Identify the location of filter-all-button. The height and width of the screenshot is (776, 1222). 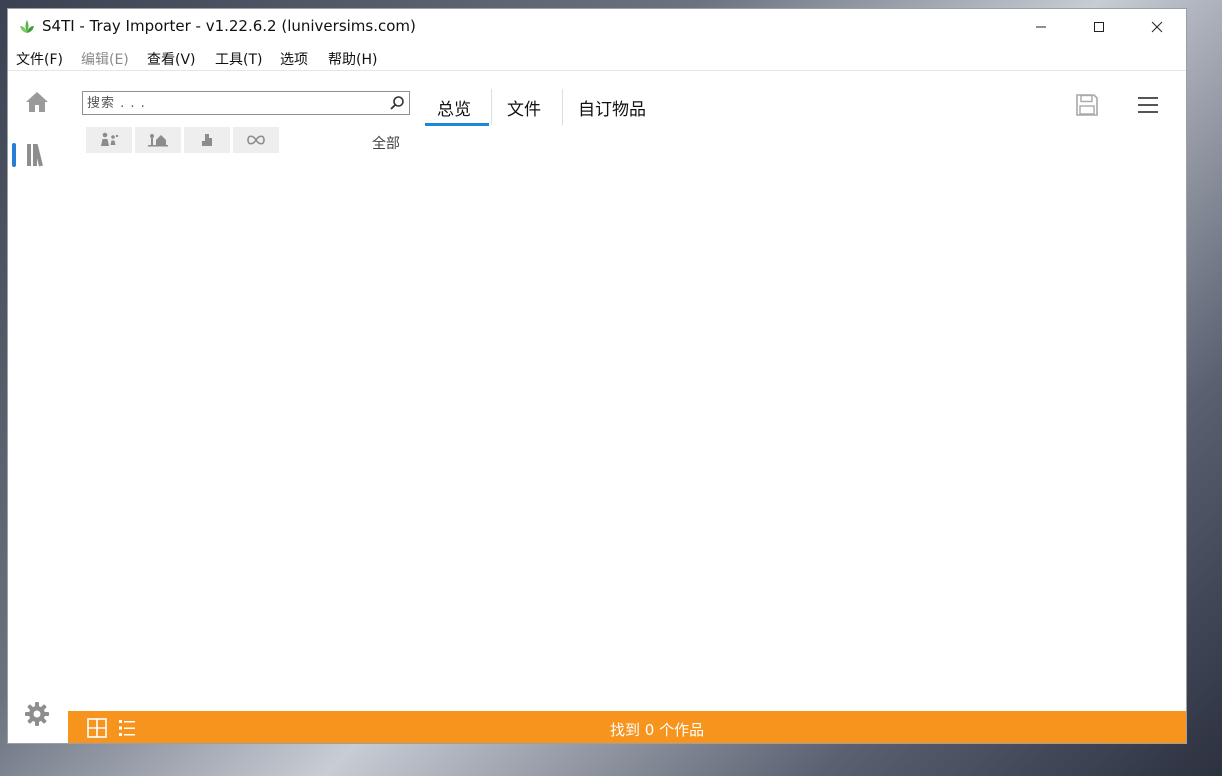
(256, 140).